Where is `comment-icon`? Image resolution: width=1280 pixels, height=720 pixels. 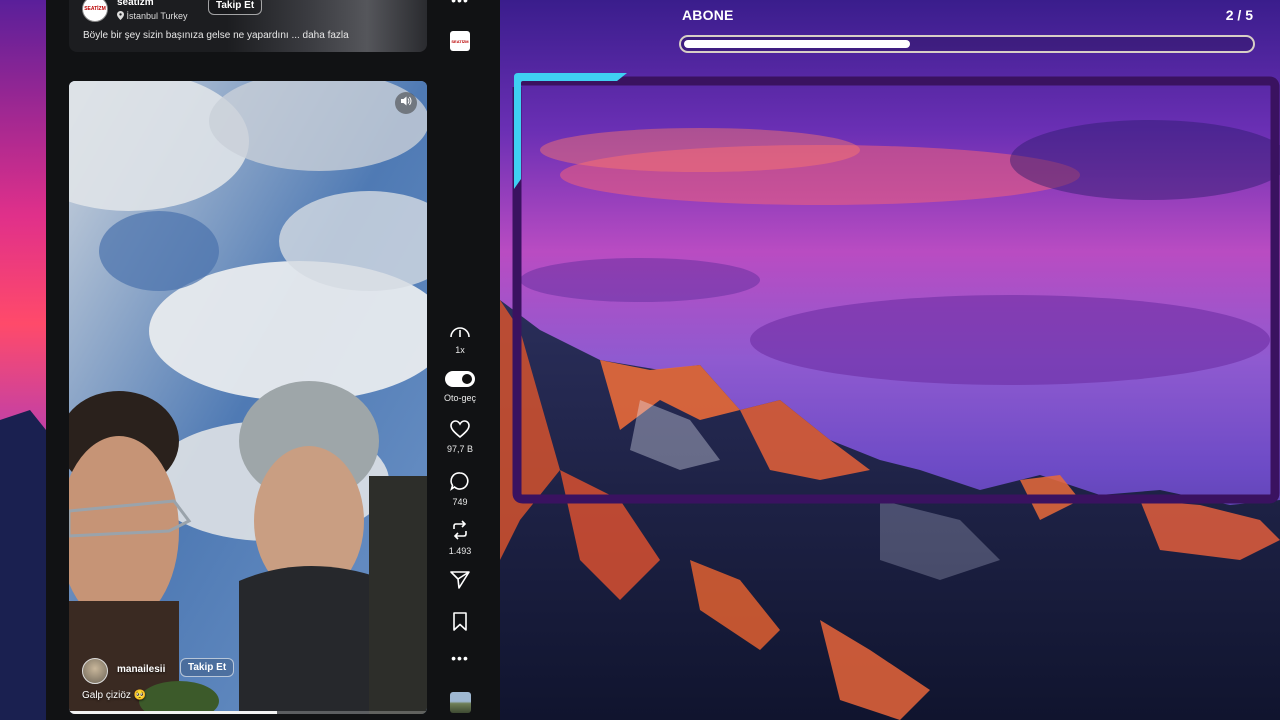
comment-icon is located at coordinates (460, 483).